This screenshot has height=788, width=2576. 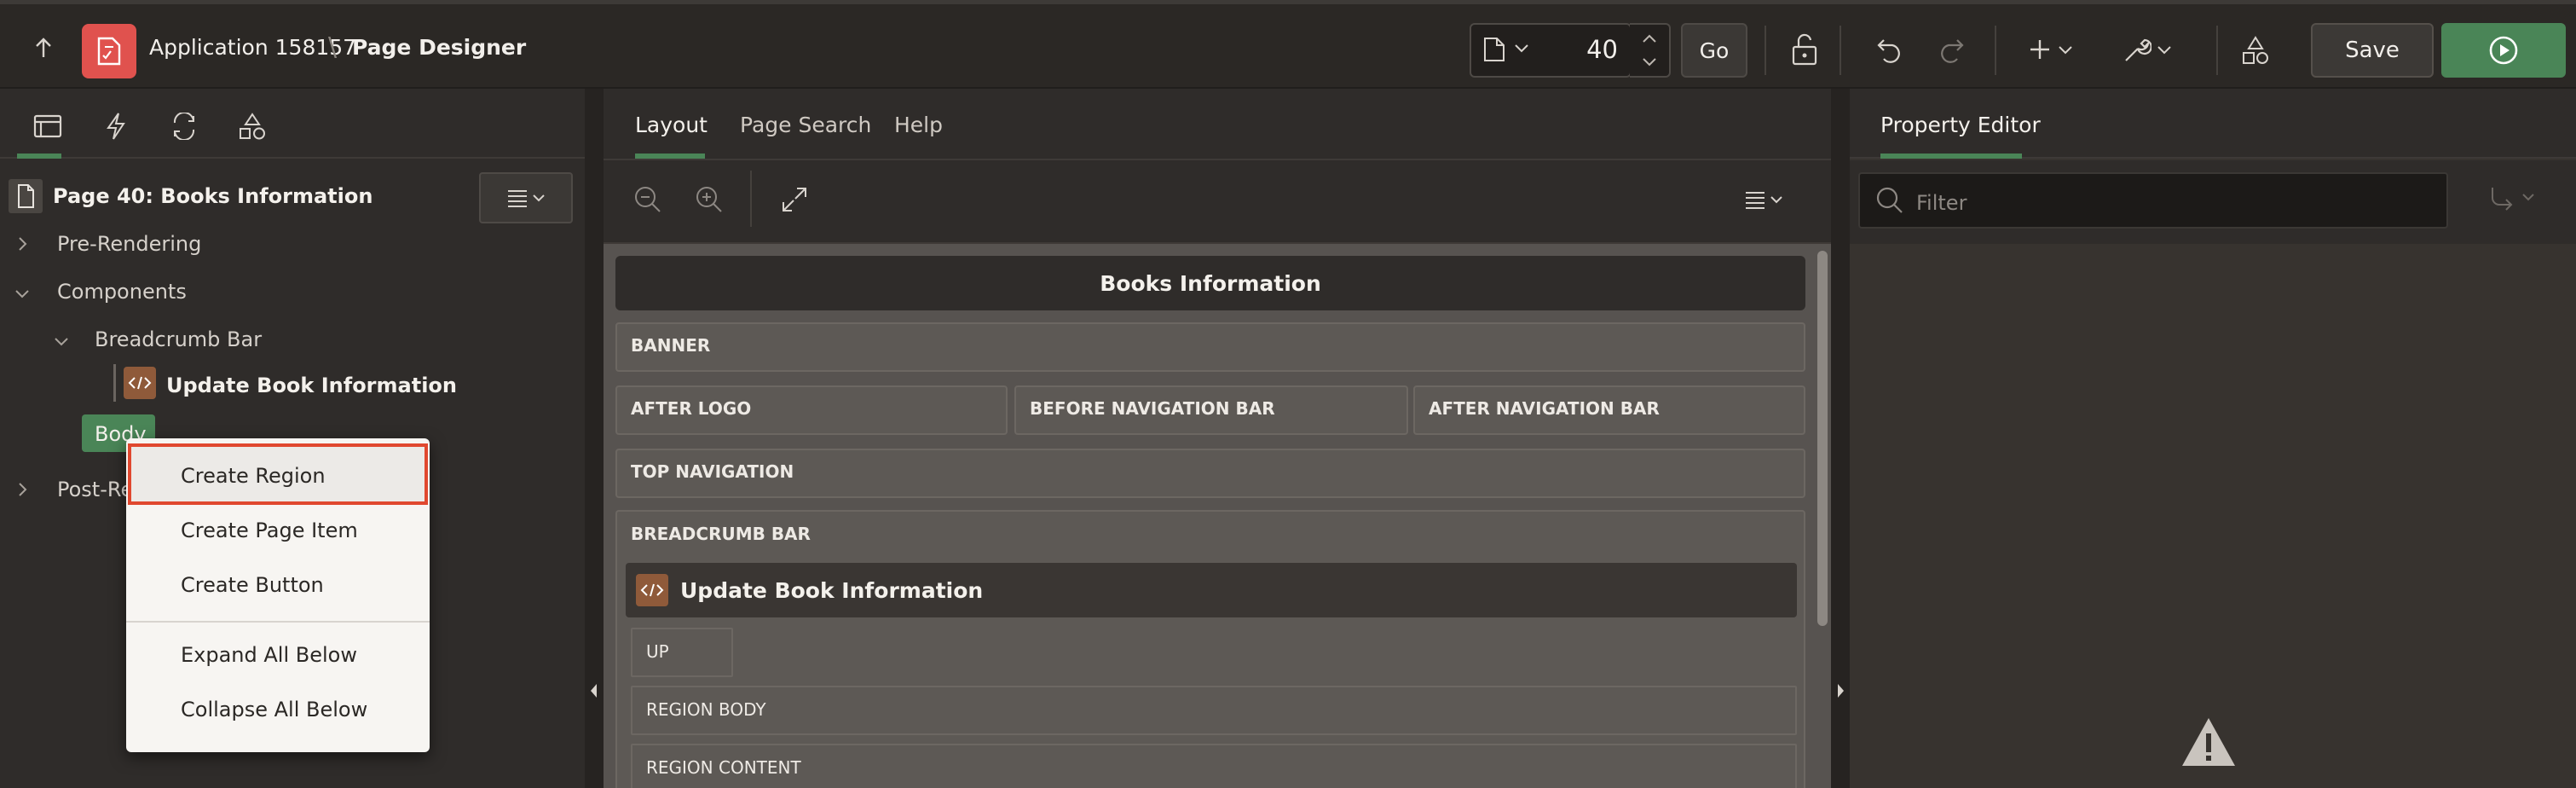 What do you see at coordinates (439, 47) in the screenshot?
I see `page-designer-title: Page Designer` at bounding box center [439, 47].